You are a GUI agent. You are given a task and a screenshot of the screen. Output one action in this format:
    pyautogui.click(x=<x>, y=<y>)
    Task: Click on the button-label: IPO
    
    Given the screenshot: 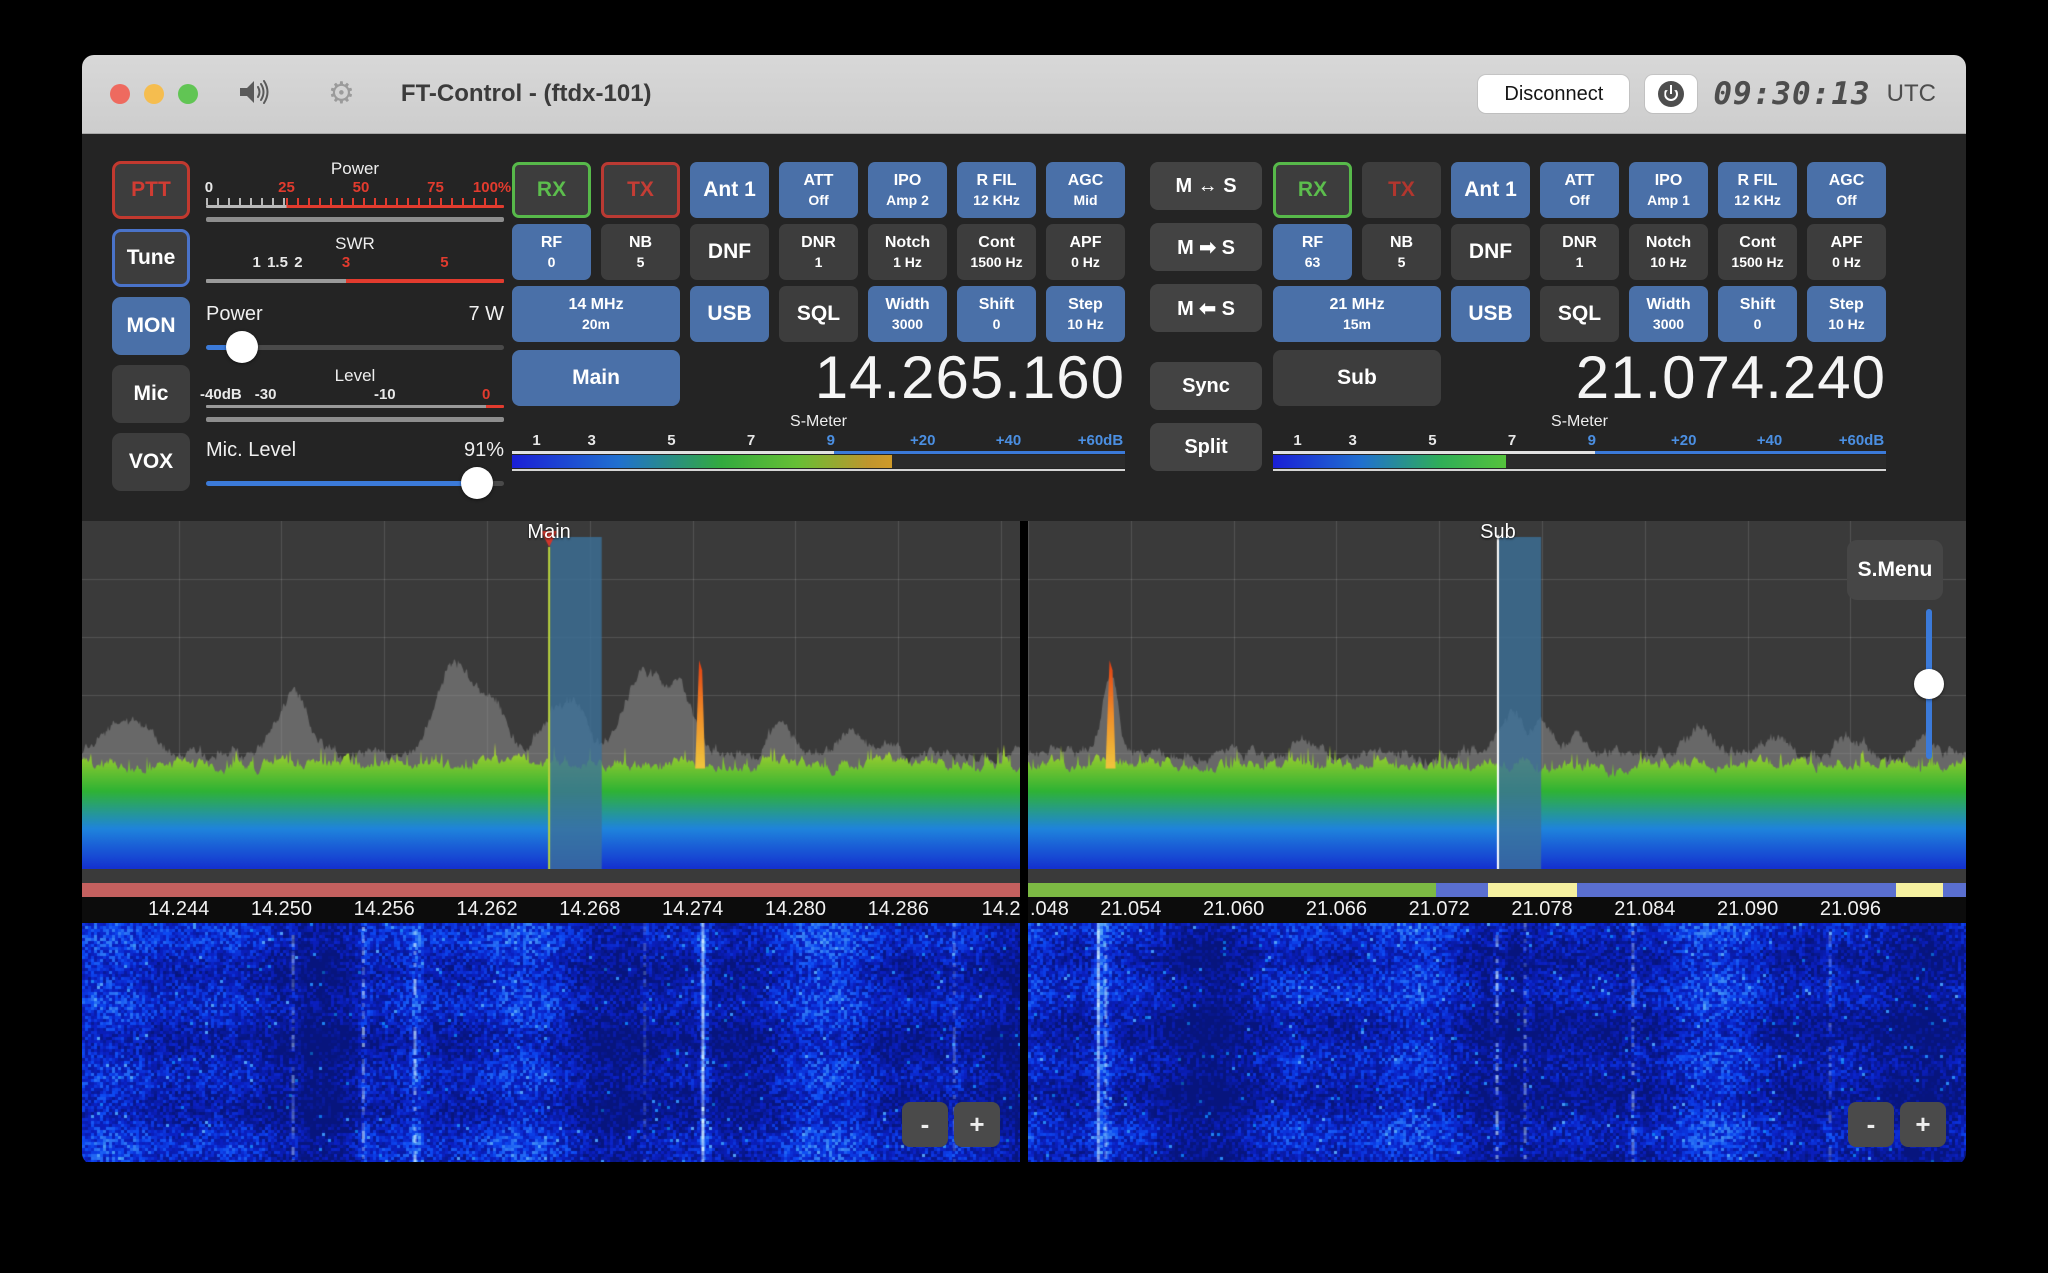 What is the action you would take?
    pyautogui.click(x=907, y=181)
    